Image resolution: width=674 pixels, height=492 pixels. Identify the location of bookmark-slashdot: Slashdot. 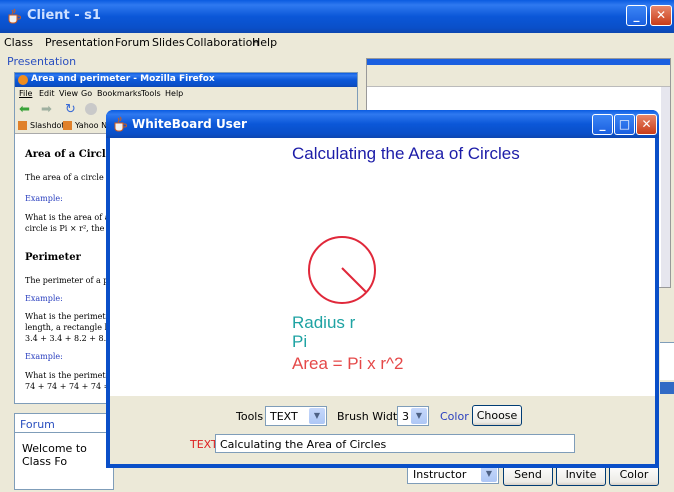
(47, 125).